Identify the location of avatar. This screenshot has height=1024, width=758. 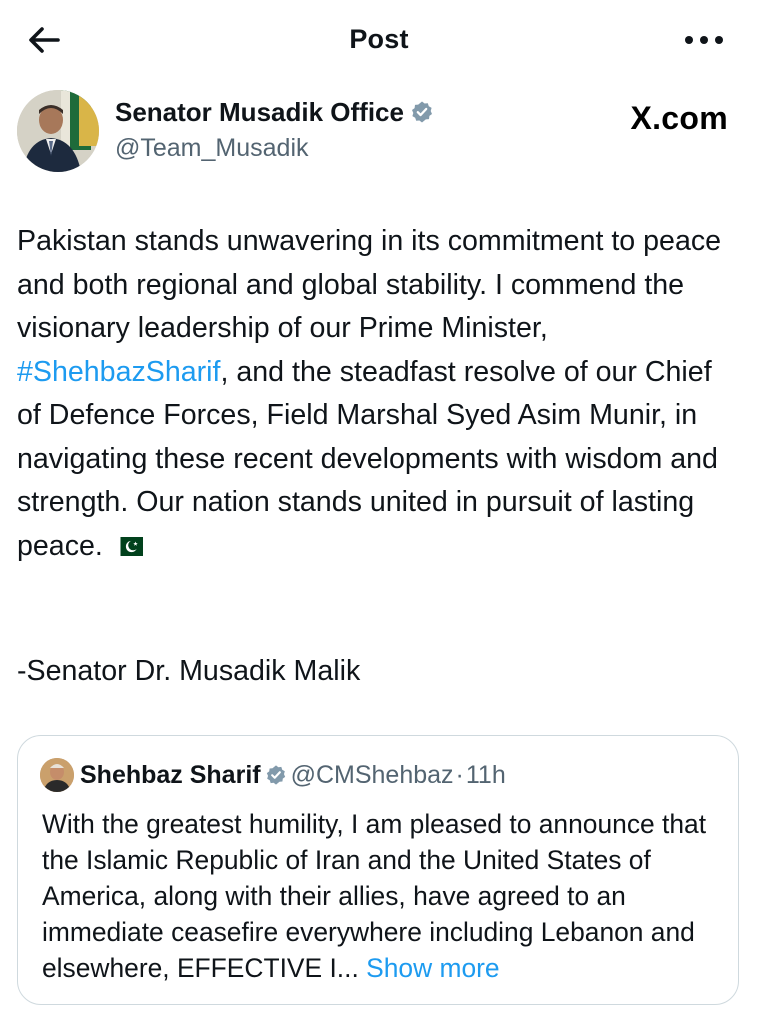
(58, 131).